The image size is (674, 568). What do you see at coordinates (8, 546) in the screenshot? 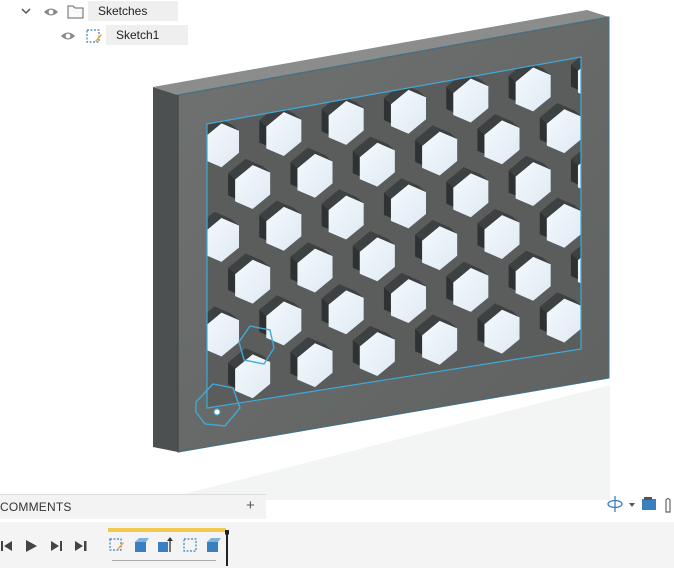
I see `previous-step-icon` at bounding box center [8, 546].